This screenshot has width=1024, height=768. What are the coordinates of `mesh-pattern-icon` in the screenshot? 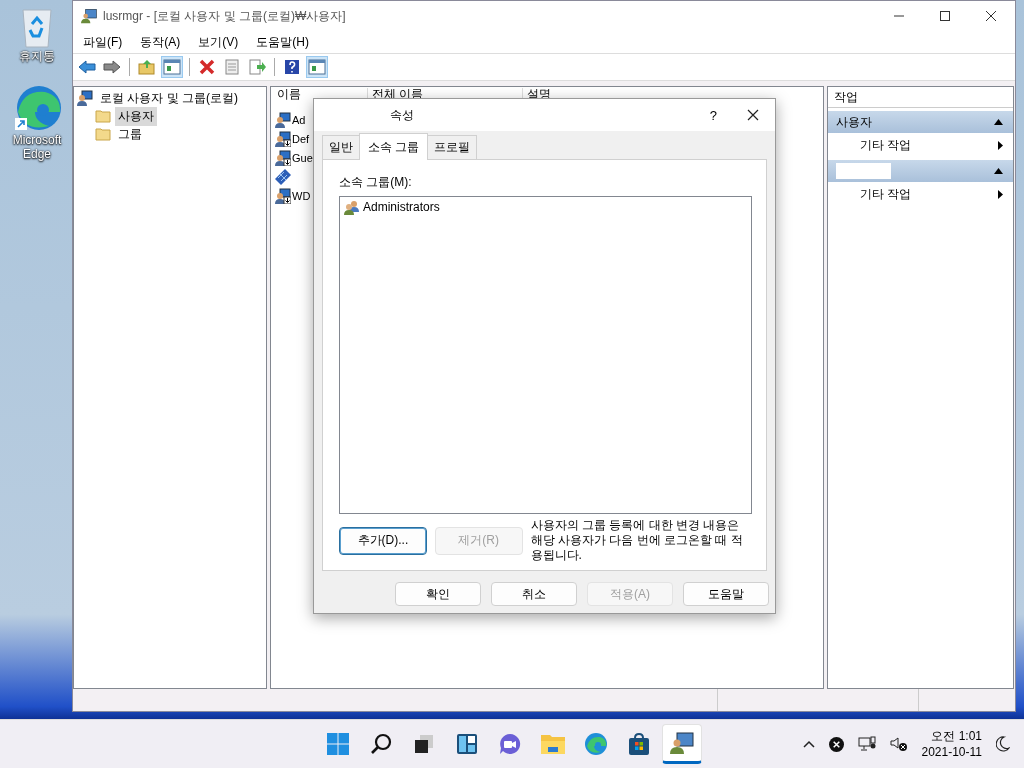 It's located at (283, 176).